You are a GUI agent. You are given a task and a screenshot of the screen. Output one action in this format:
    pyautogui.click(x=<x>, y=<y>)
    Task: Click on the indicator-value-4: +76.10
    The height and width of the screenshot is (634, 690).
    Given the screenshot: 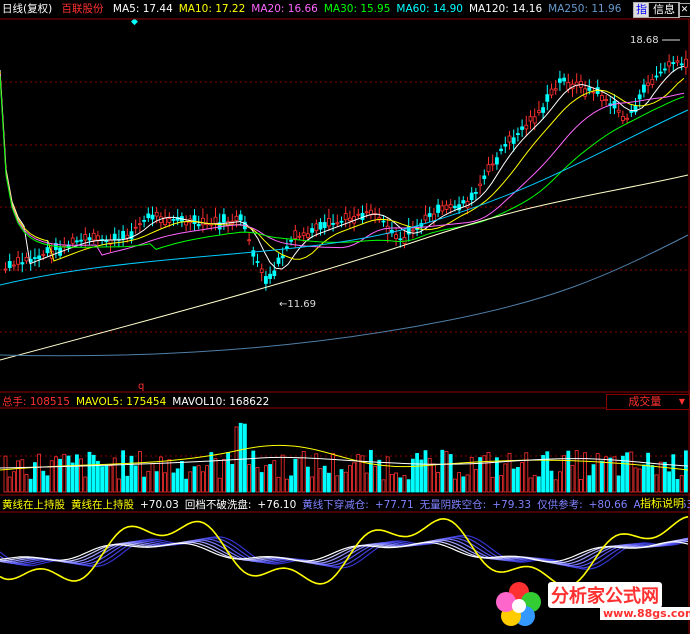 What is the action you would take?
    pyautogui.click(x=277, y=505)
    